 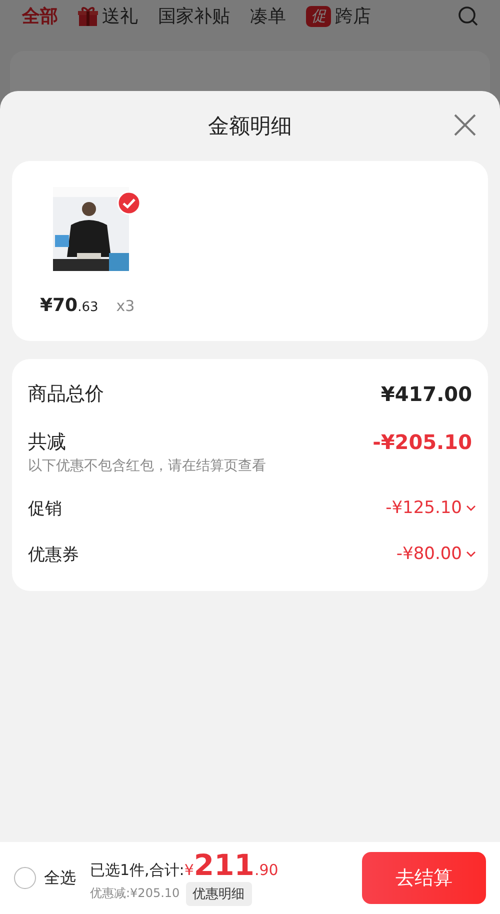 I want to click on category-tab: 送礼, so click(x=120, y=16).